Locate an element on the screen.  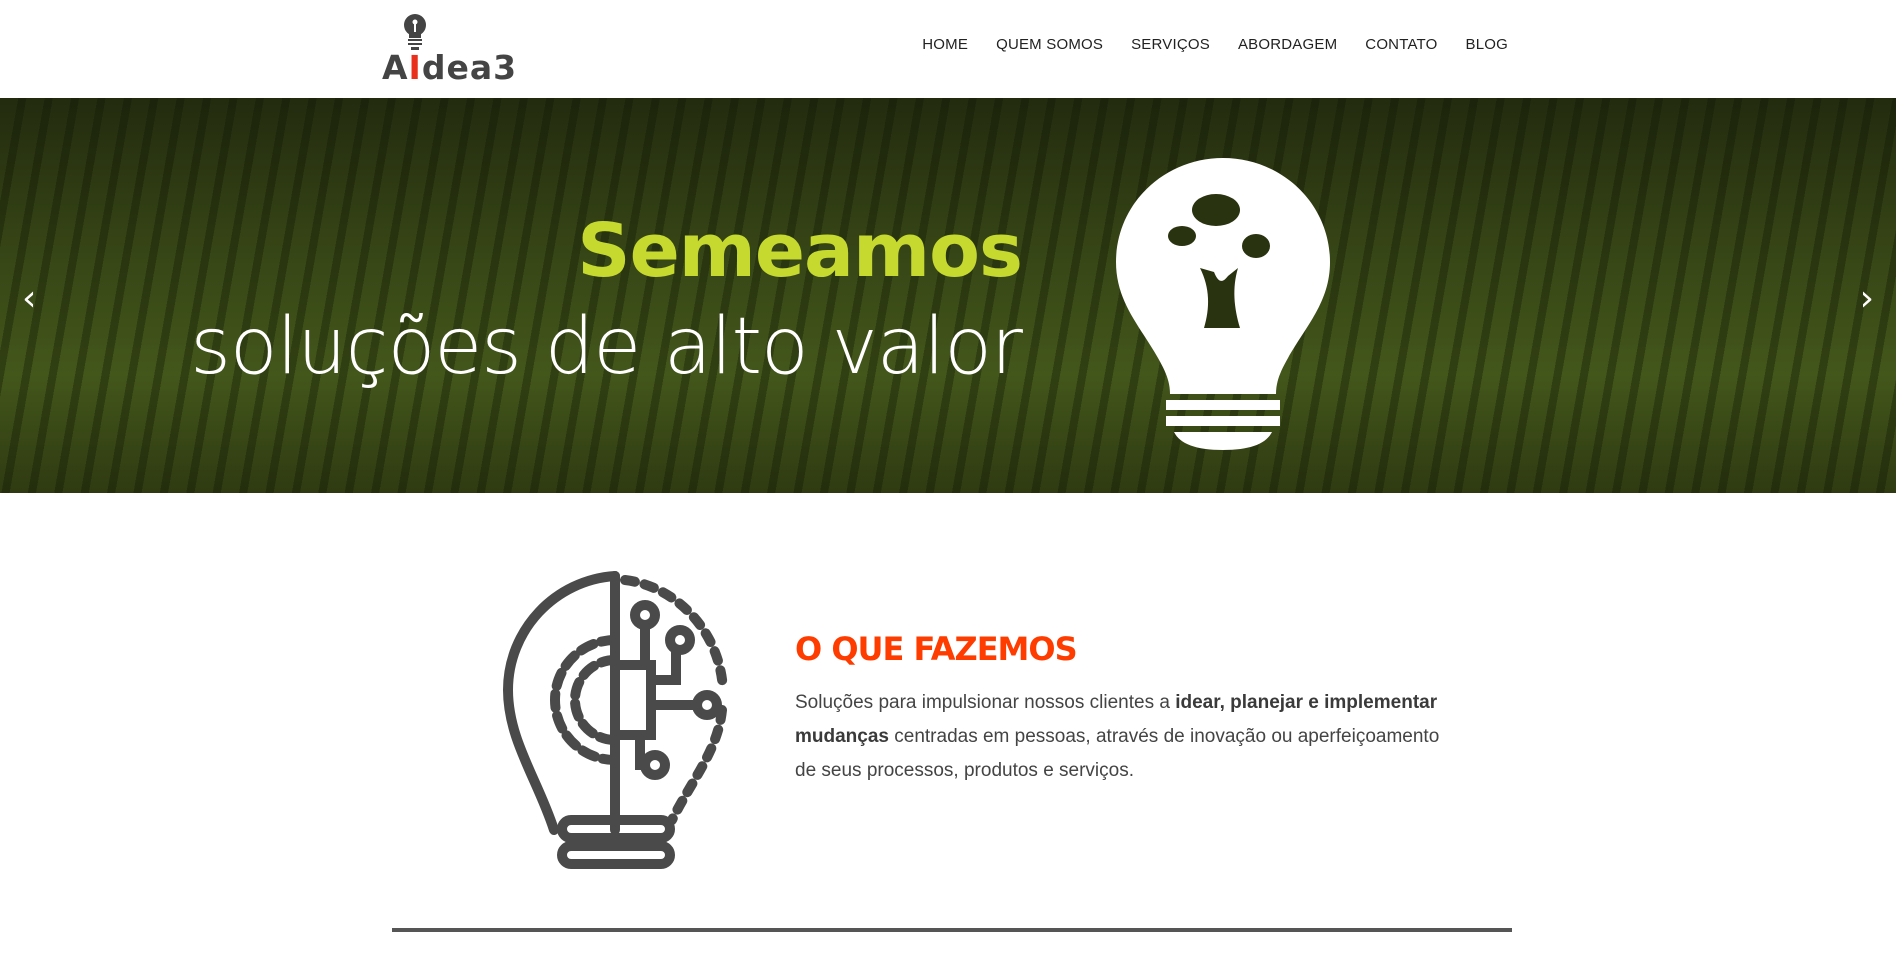
nav-servicos: SERVIÇOS is located at coordinates (1170, 44).